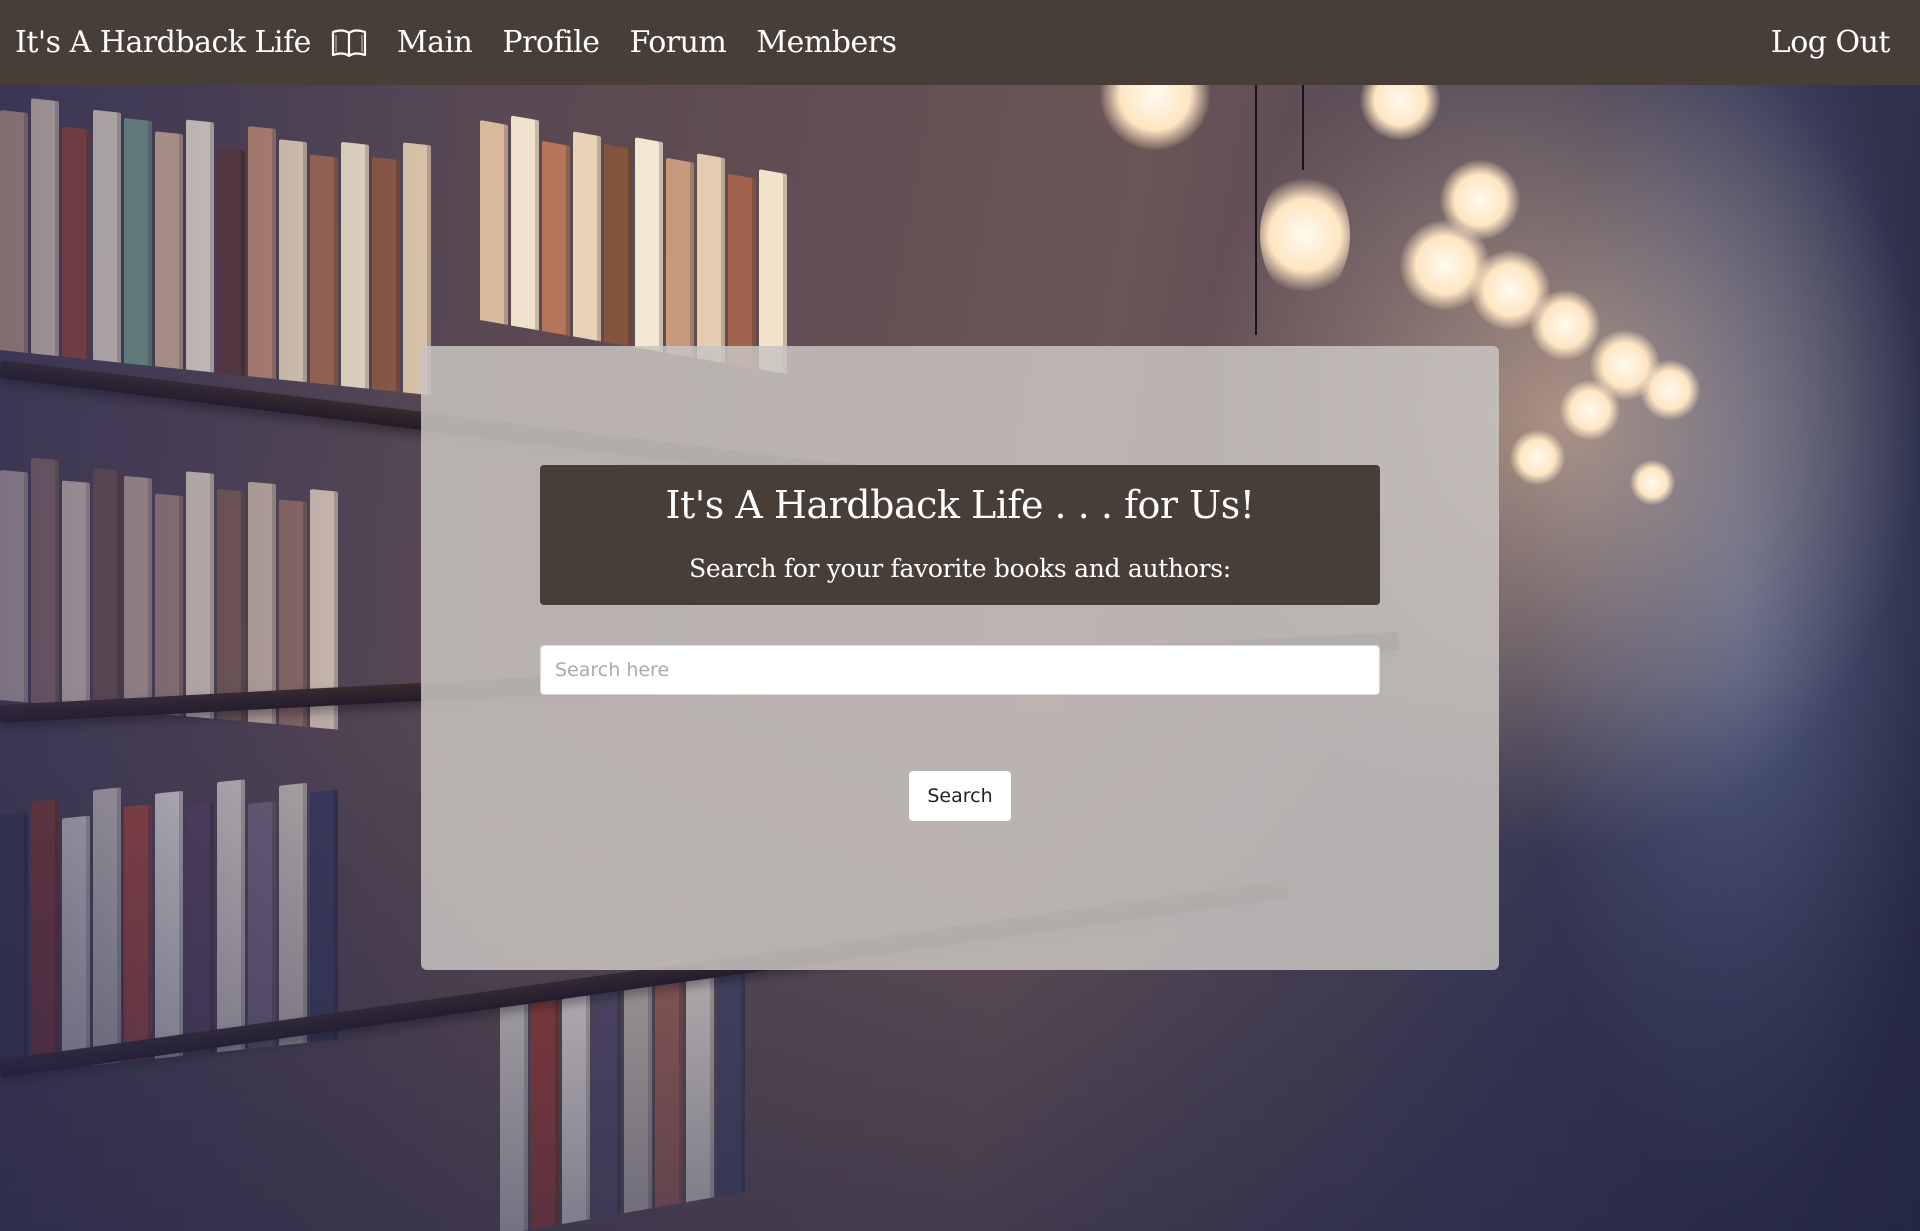 The width and height of the screenshot is (1920, 1231). What do you see at coordinates (1831, 42) in the screenshot?
I see `logout-link: Log Out` at bounding box center [1831, 42].